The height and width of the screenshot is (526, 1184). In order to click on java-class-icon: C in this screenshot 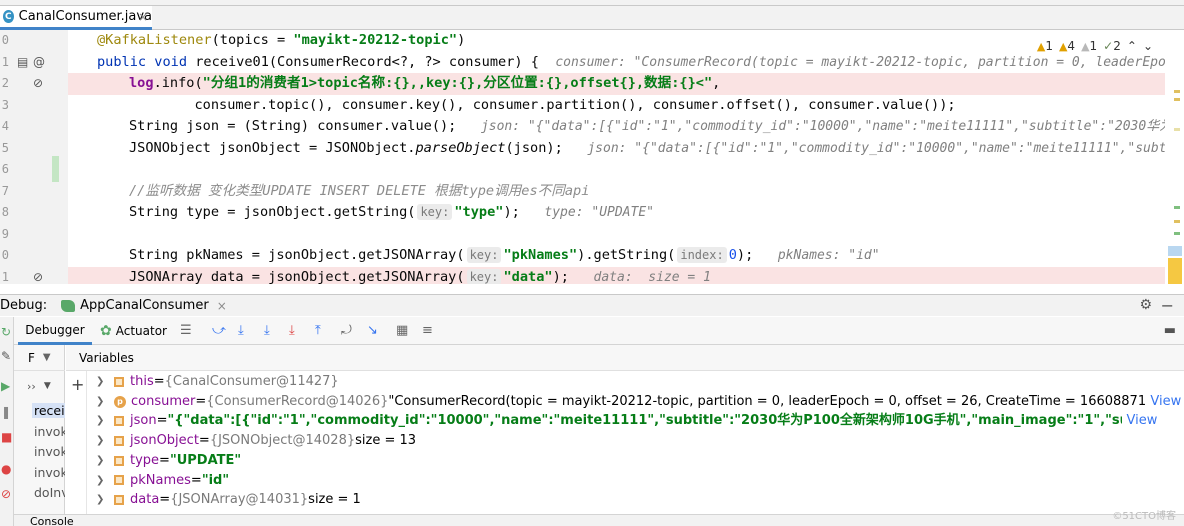, I will do `click(8, 16)`.